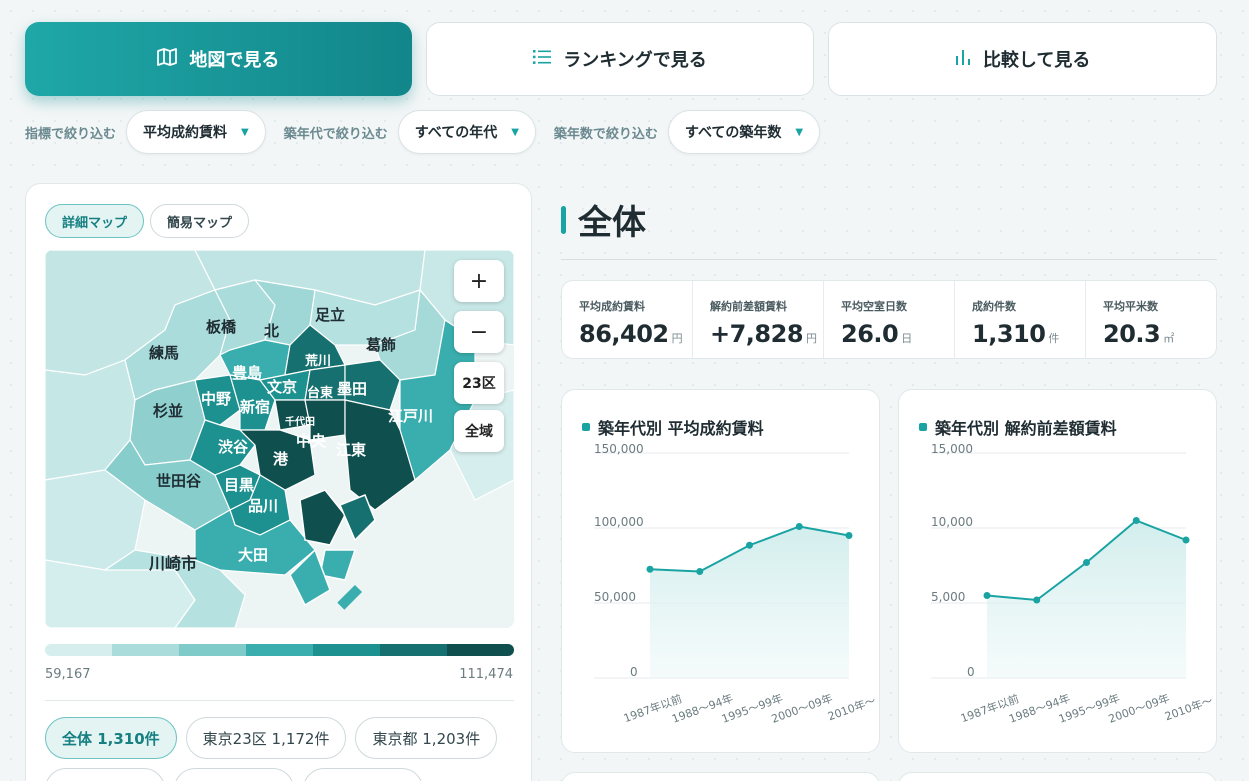 Image resolution: width=1249 pixels, height=781 pixels. I want to click on stat-contract-count: 成約件数 1,310 件, so click(1019, 319).